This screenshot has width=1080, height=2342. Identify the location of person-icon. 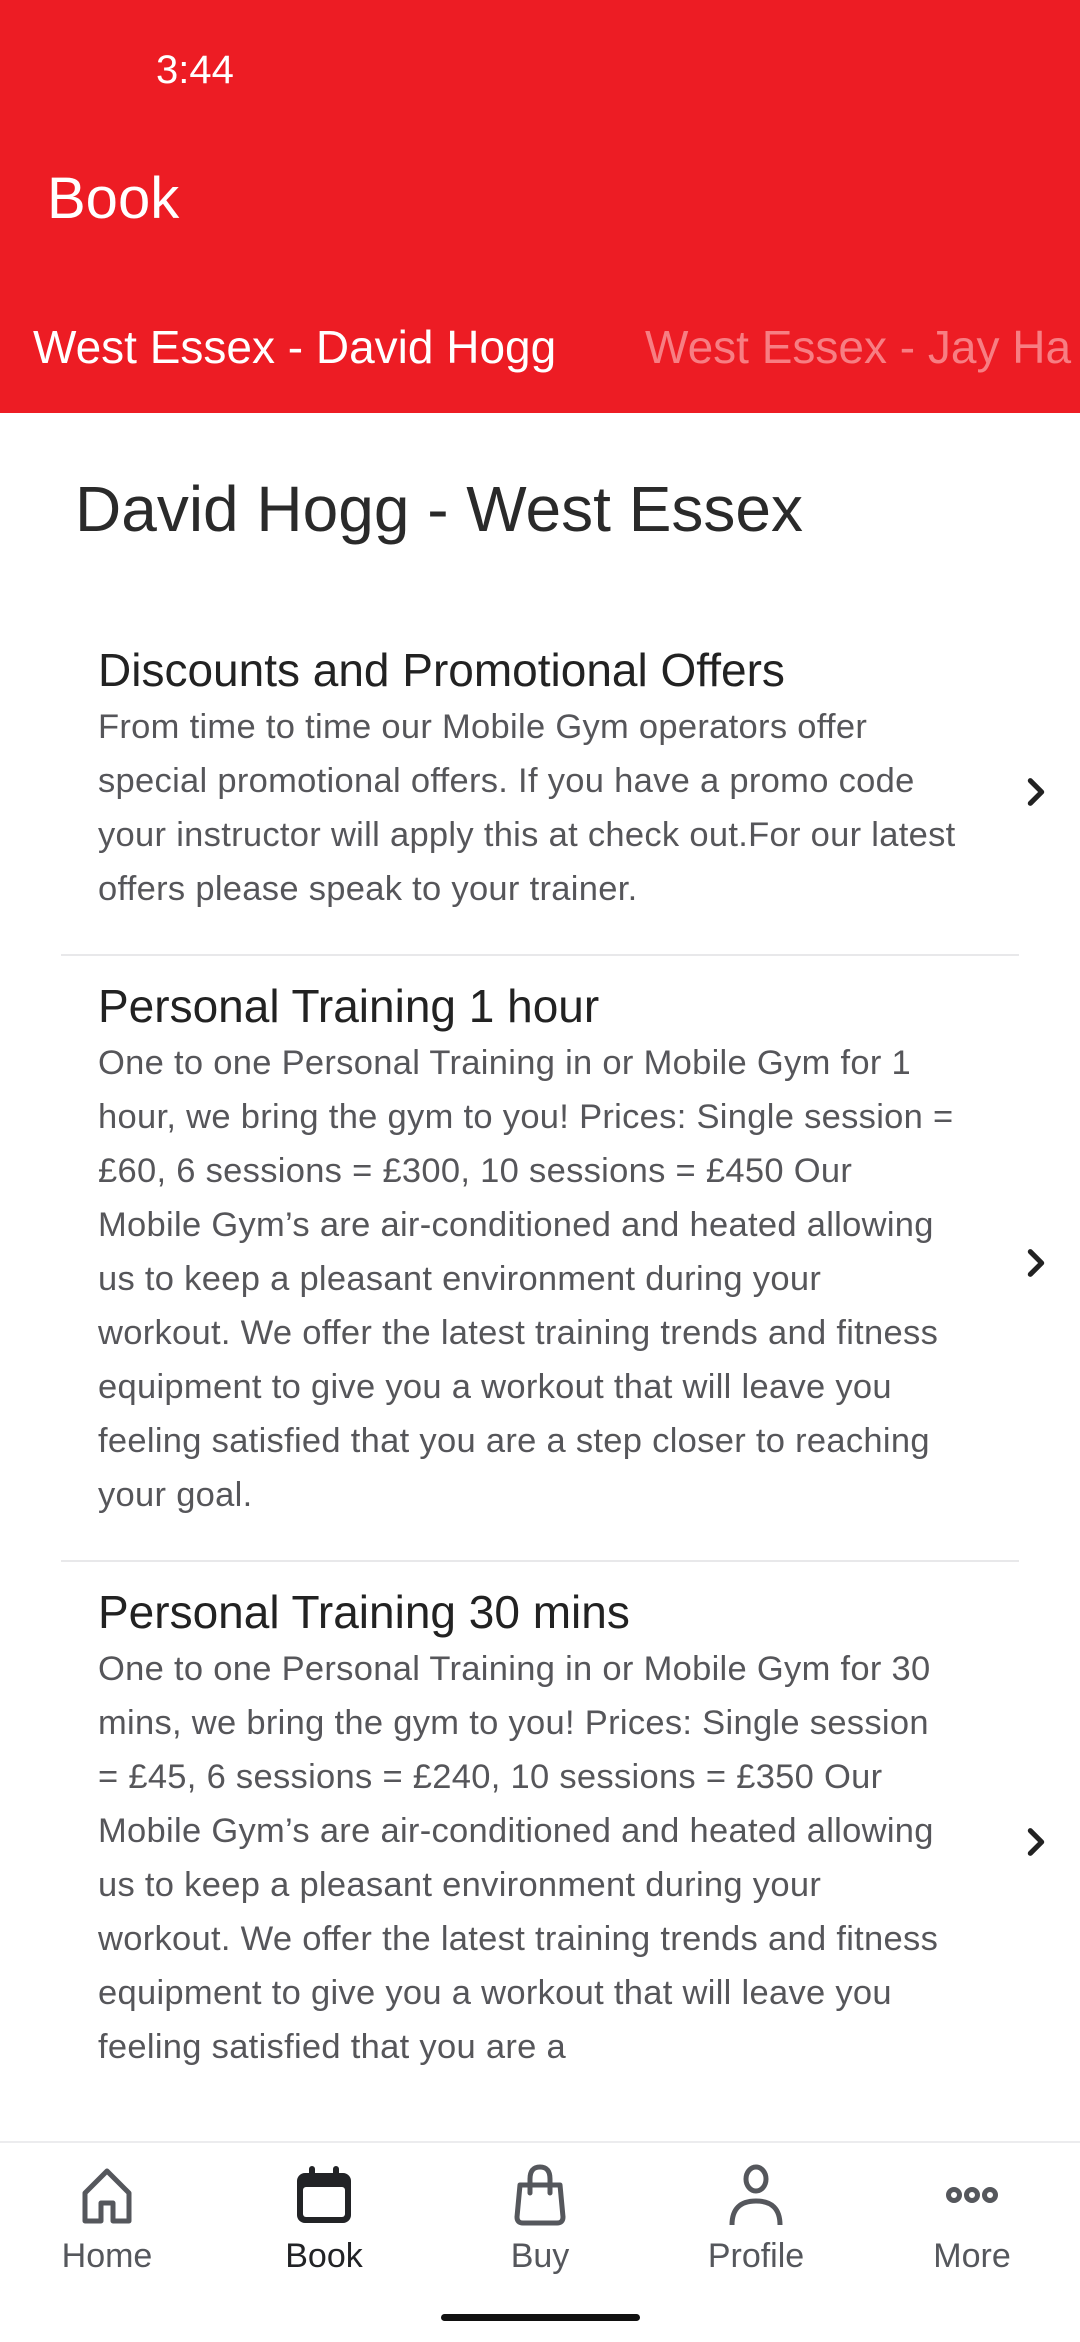
(756, 2195).